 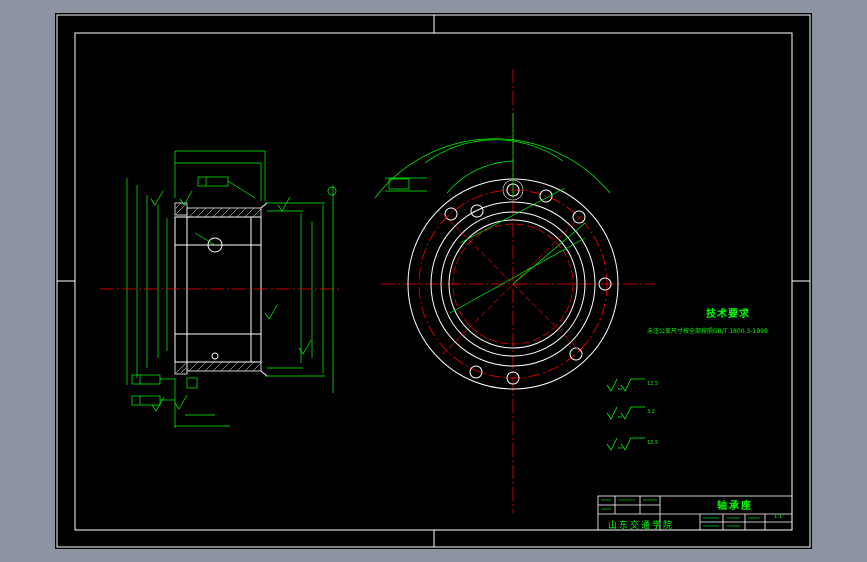 I want to click on part-name: 轴承座, so click(x=735, y=506).